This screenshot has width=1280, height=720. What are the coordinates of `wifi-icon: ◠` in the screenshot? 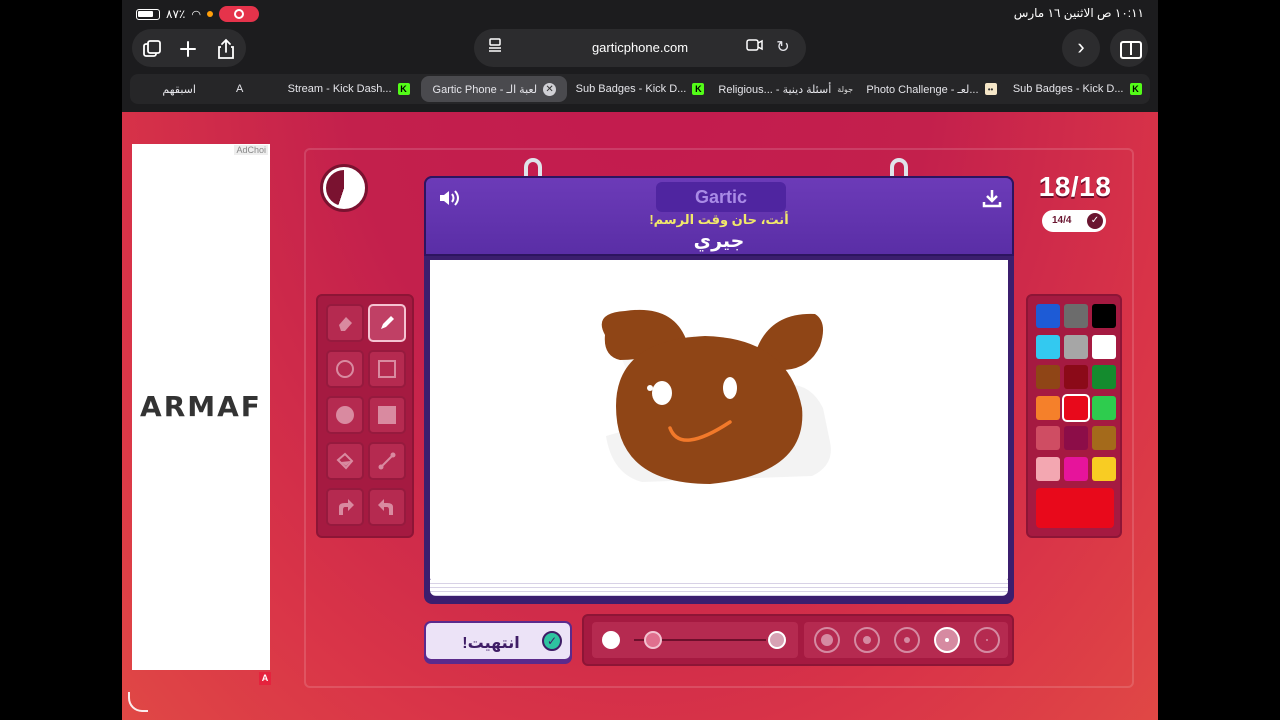 It's located at (196, 14).